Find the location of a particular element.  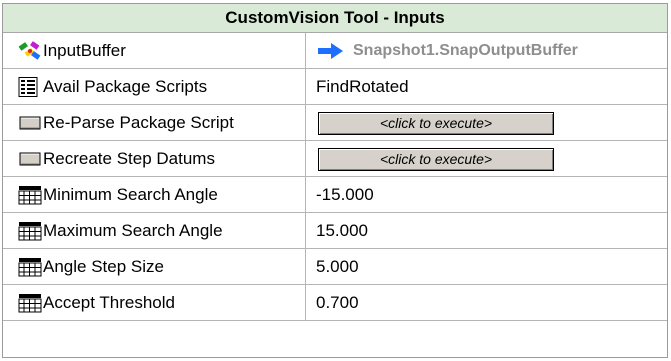

row-label: Accept Threshold is located at coordinates (109, 302).